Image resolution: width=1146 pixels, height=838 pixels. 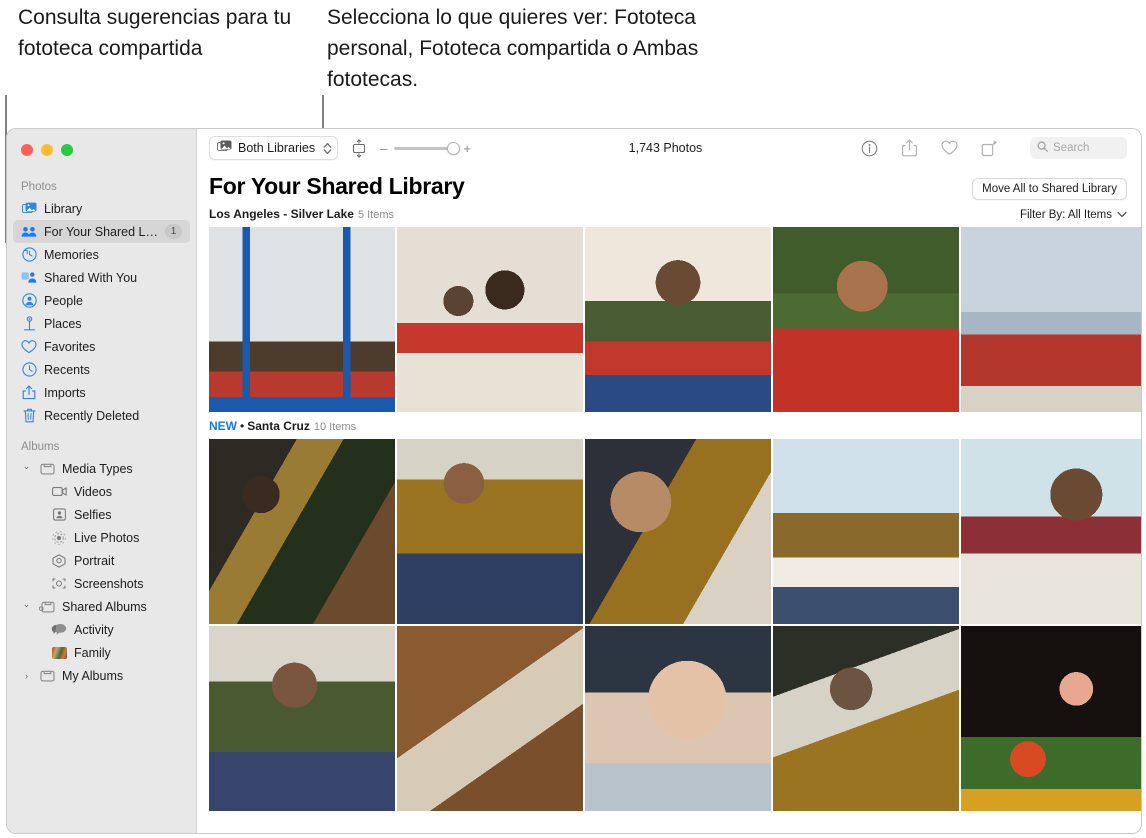 What do you see at coordinates (490, 531) in the screenshot?
I see `photo-mother-child-baking` at bounding box center [490, 531].